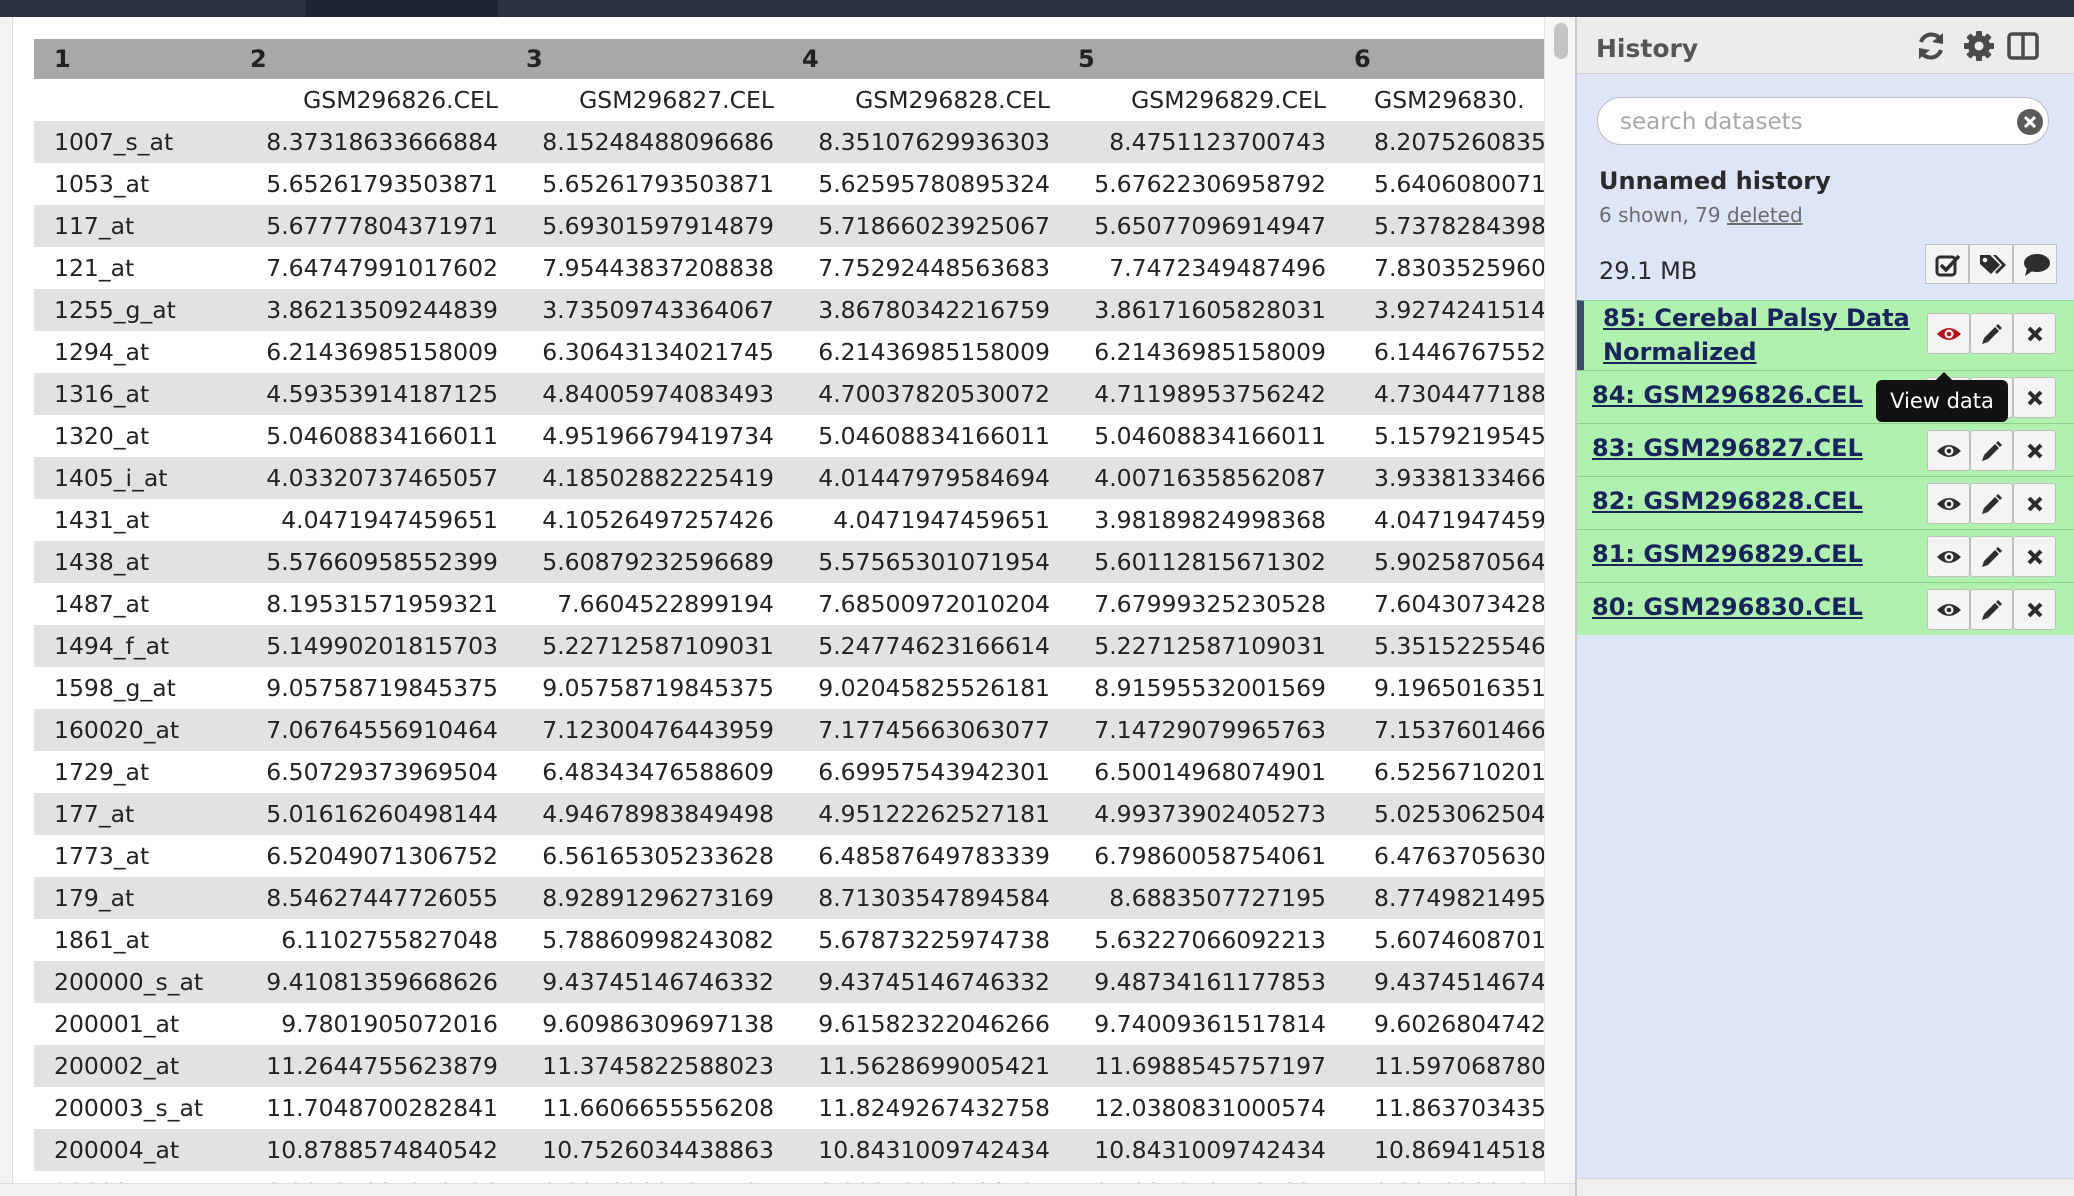 The width and height of the screenshot is (2074, 1196). I want to click on history-name: Unnamed history, so click(1715, 181).